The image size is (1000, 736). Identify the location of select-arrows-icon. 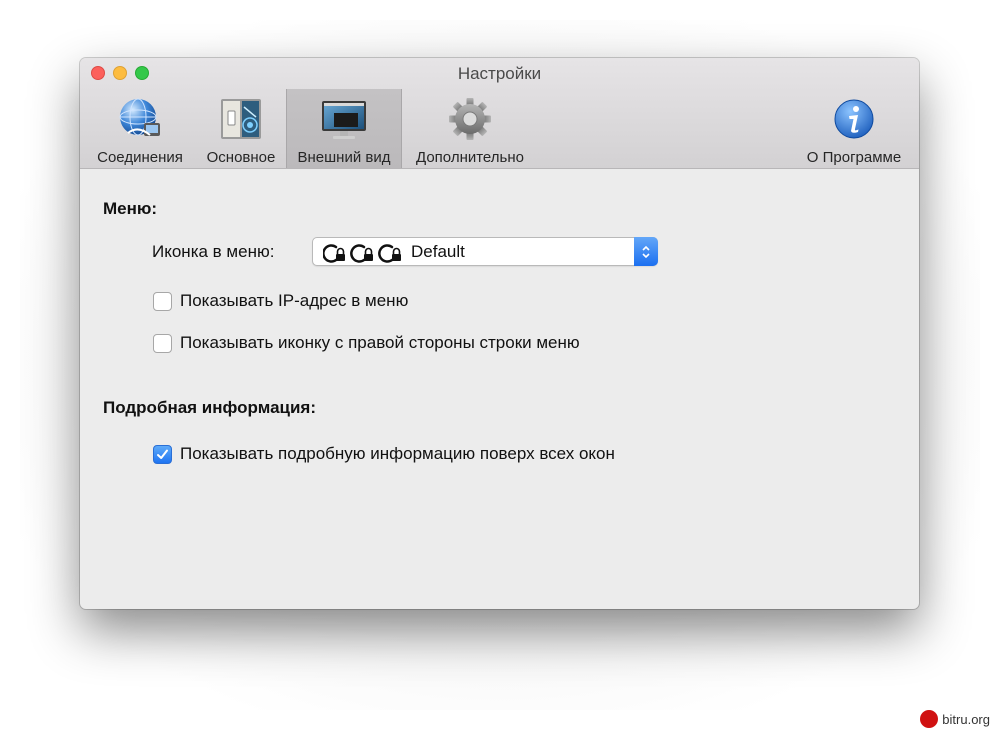
(646, 251).